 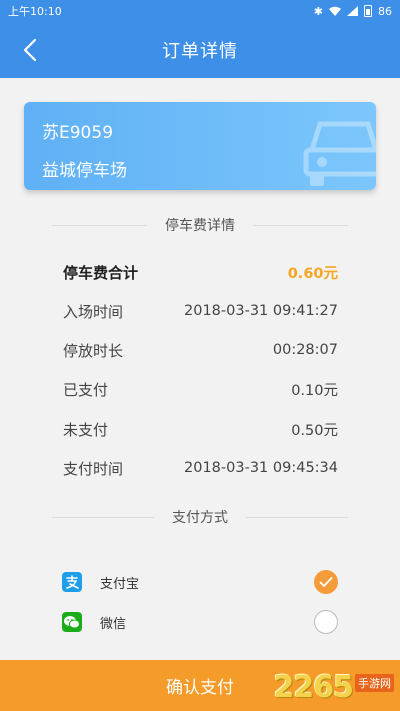 What do you see at coordinates (314, 430) in the screenshot?
I see `detail-value: 0.50元` at bounding box center [314, 430].